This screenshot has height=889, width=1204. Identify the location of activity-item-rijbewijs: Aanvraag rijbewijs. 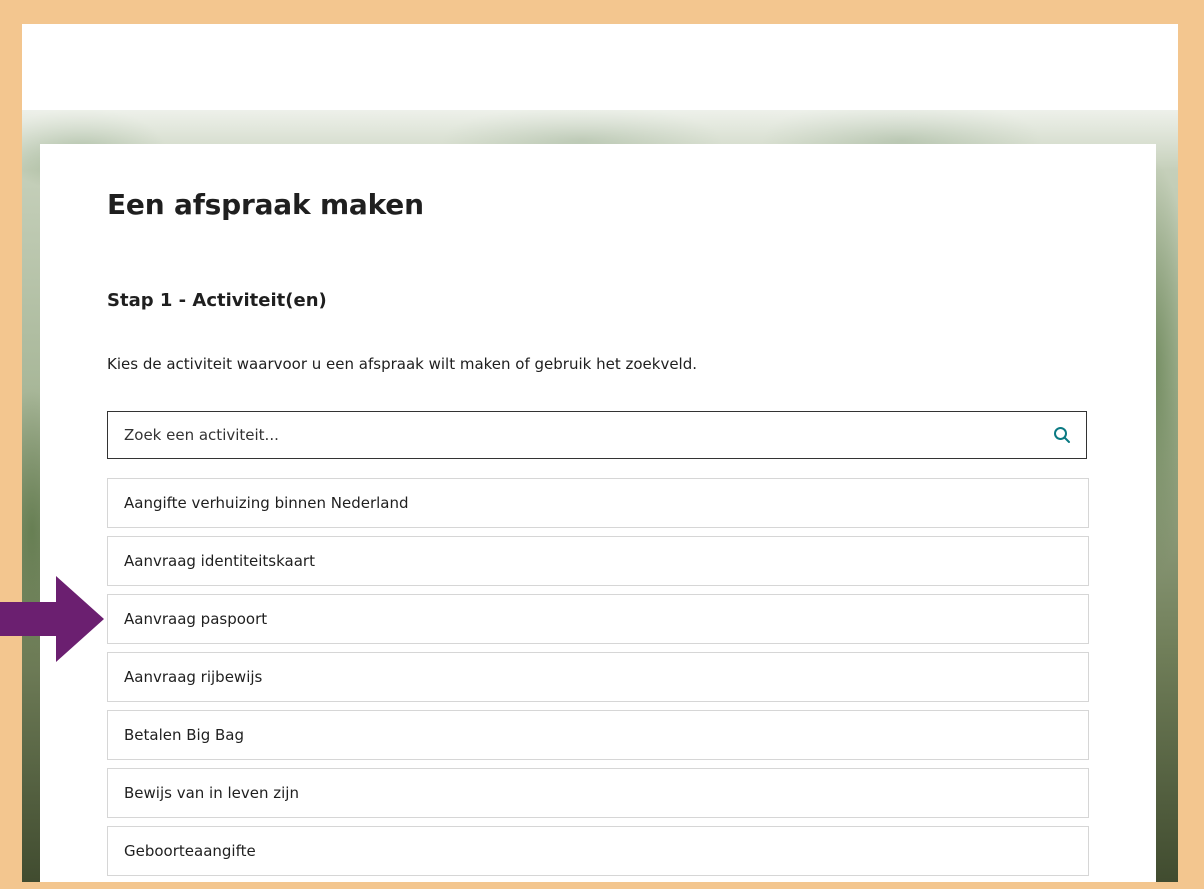
(598, 677).